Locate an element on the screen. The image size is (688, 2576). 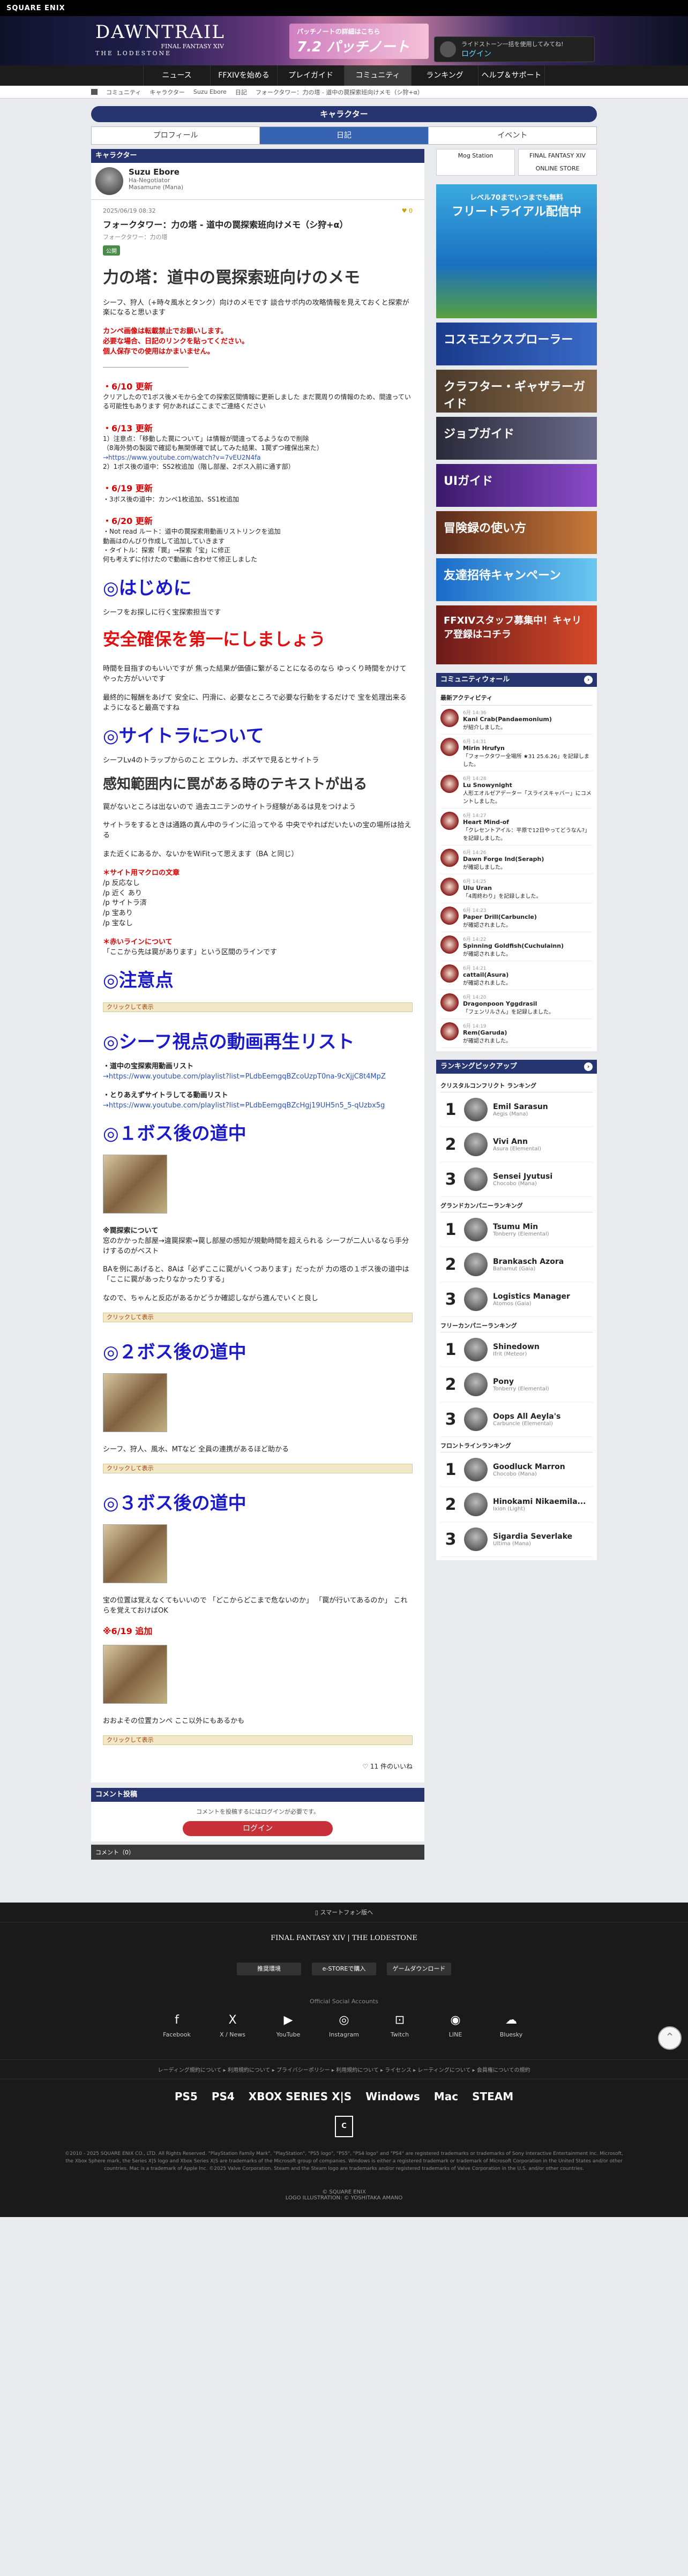
character-card: Suzu Ebore Ha-Negotiator Masamune (Mana) is located at coordinates (257, 181).